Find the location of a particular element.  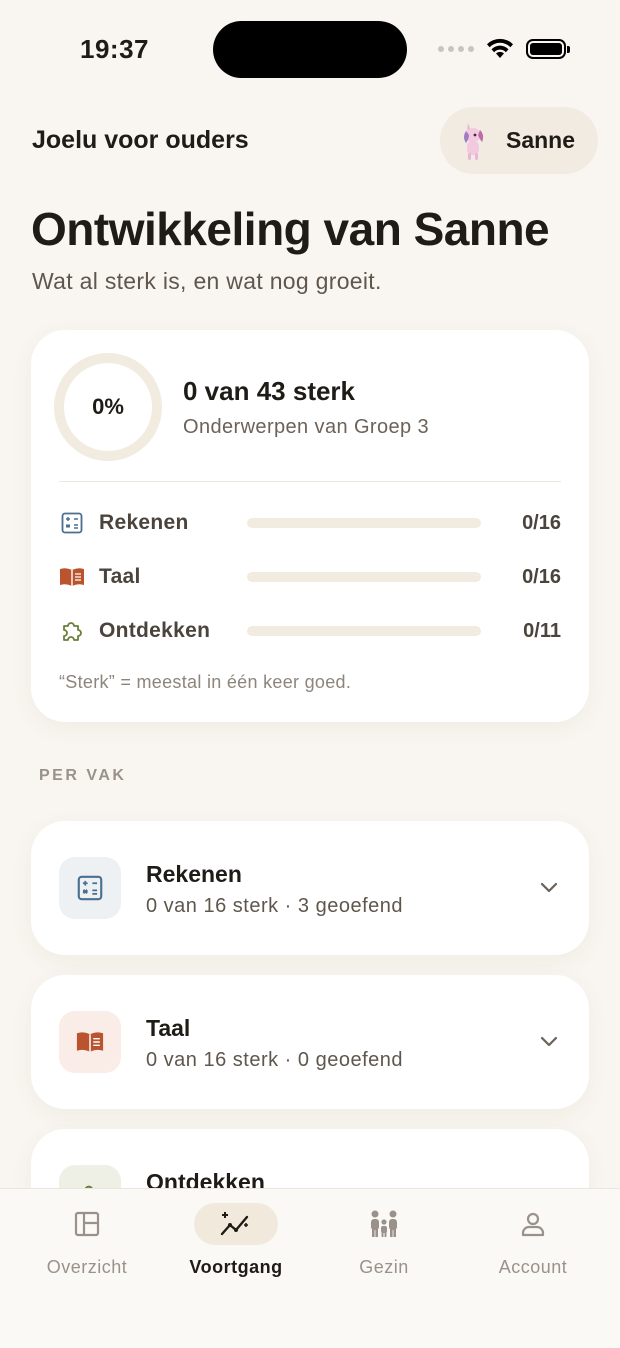

tab-gezin: Gezin is located at coordinates (384, 1248).